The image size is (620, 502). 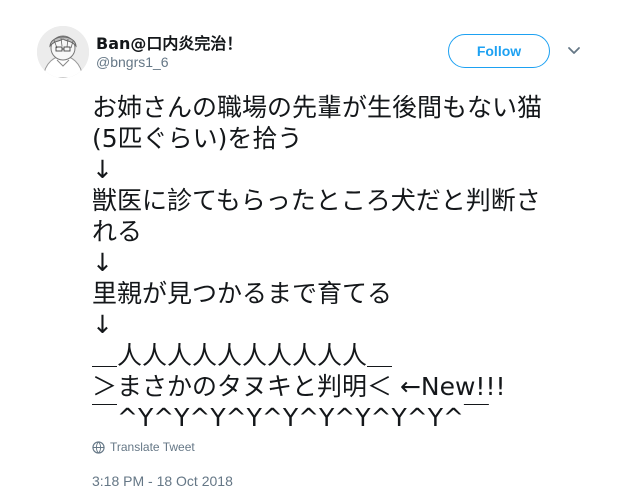 What do you see at coordinates (152, 447) in the screenshot?
I see `translate-tweet-label: Translate Tweet` at bounding box center [152, 447].